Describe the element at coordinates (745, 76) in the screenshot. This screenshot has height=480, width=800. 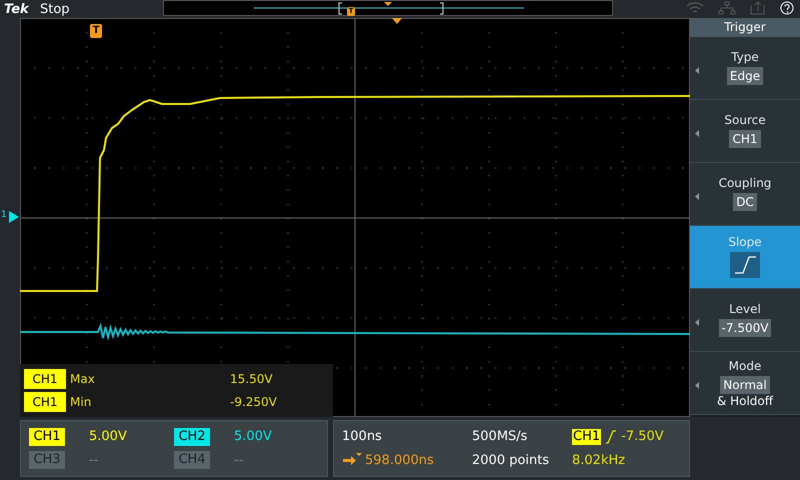
I see `menu-value: Edge` at that location.